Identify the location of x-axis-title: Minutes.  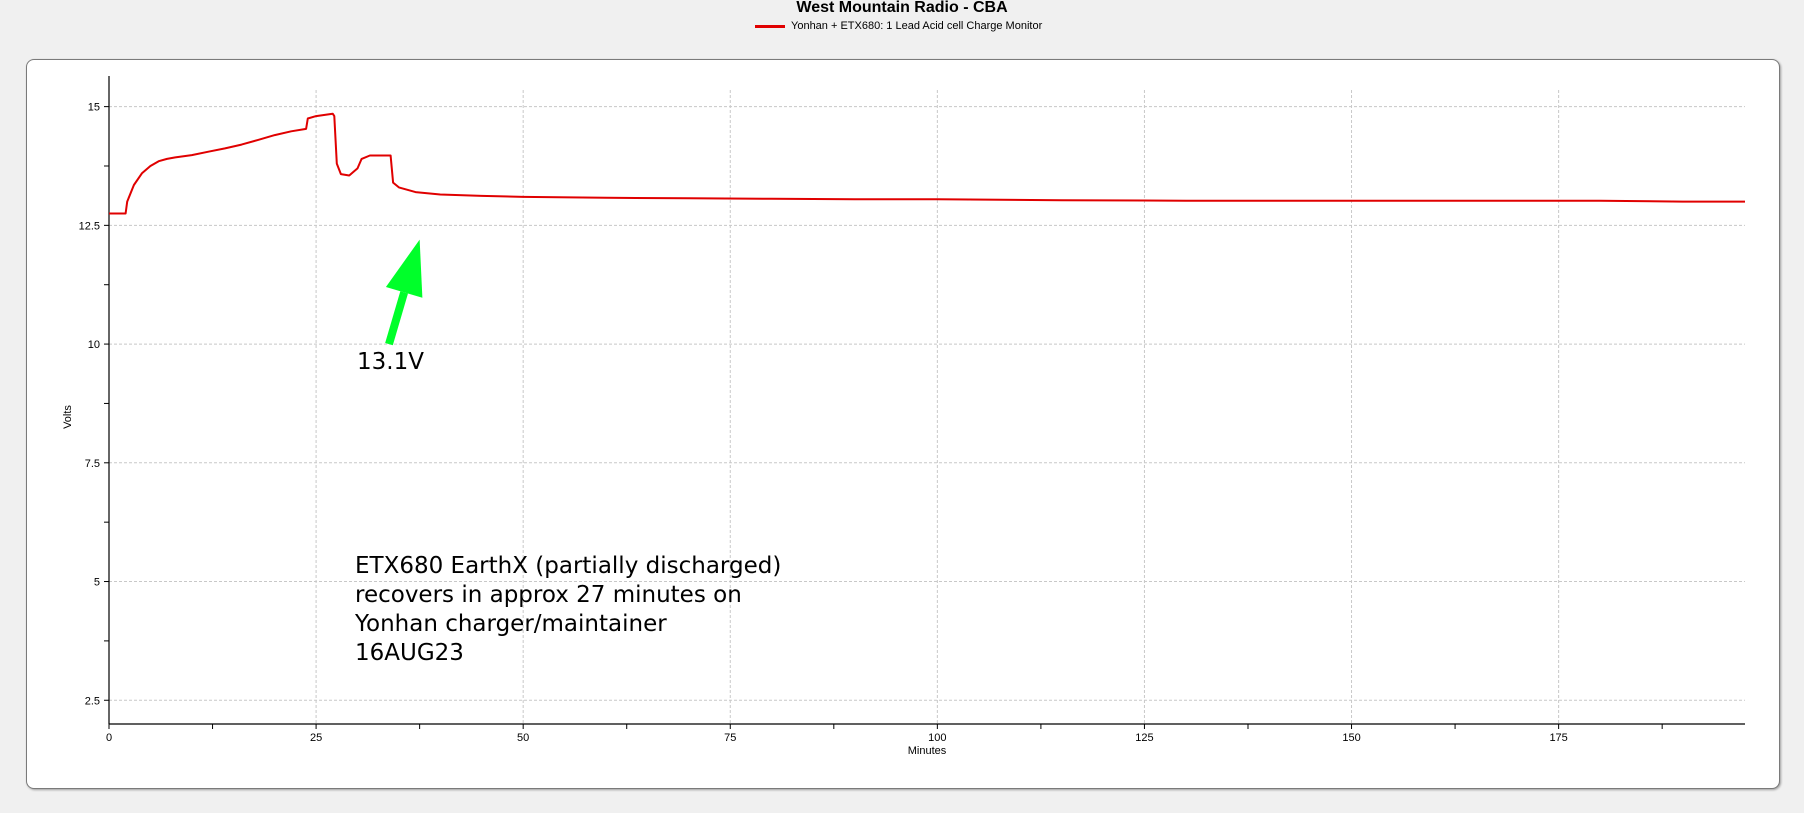
(927, 751).